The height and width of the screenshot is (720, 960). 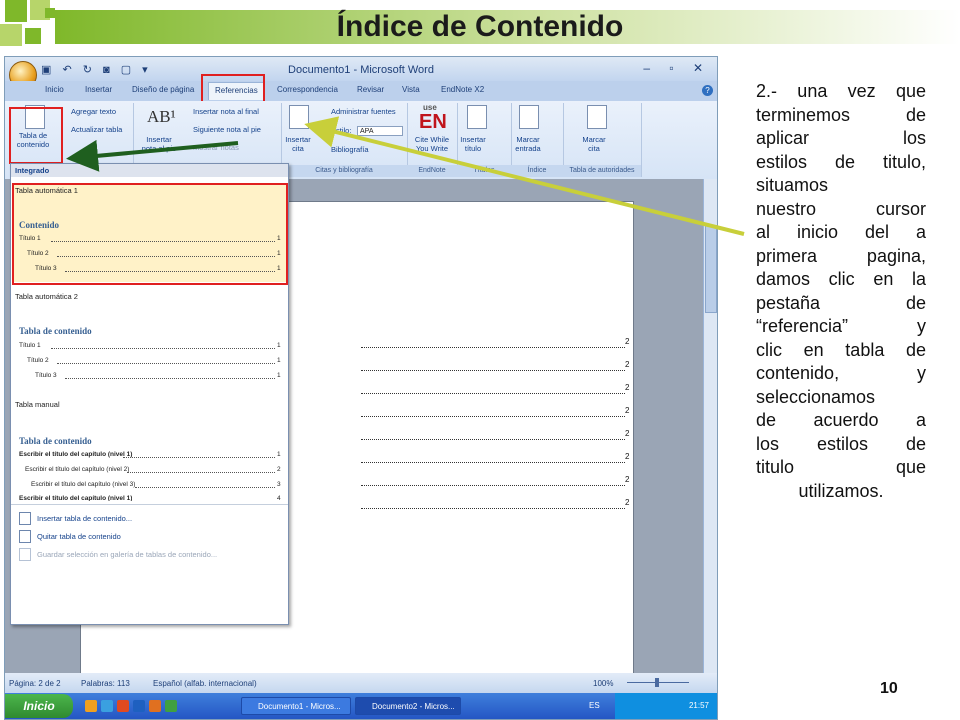 I want to click on paragraph-line: los estilos de, so click(x=841, y=443).